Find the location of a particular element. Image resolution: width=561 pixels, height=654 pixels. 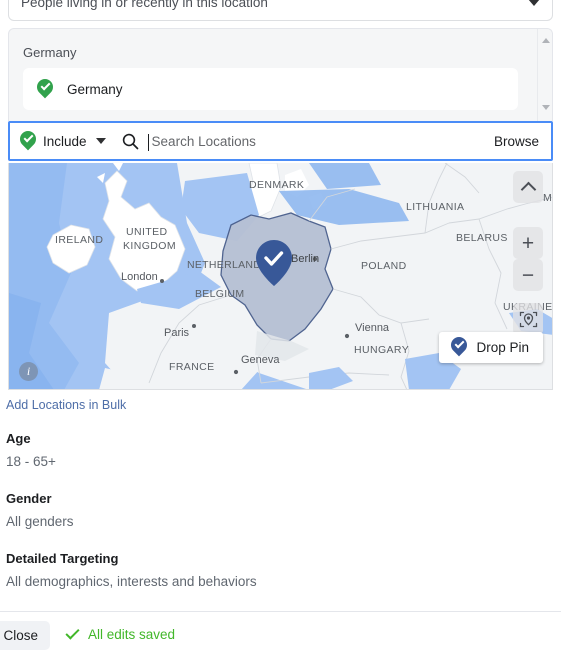

add-locations-in-bulk-link: Add Locations in Bulk is located at coordinates (66, 405).